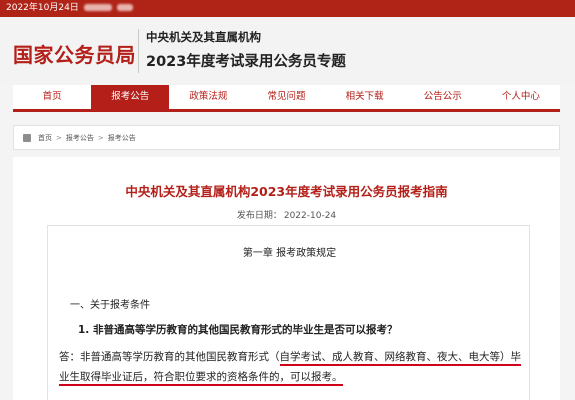  What do you see at coordinates (122, 138) in the screenshot?
I see `breadcrumb-current: 报考公告` at bounding box center [122, 138].